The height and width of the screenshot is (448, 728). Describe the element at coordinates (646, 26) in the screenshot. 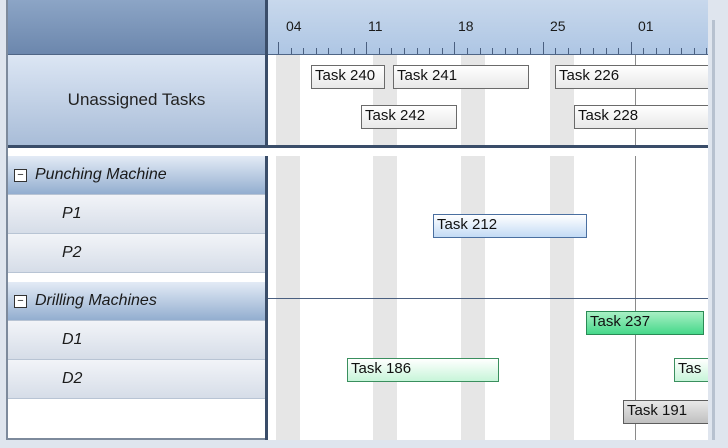

I see `date-label: 01` at that location.